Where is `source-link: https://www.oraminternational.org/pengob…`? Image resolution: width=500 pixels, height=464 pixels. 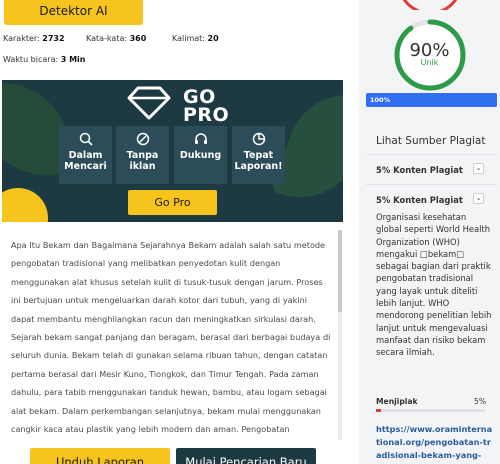
source-link: https://www.oraminternational.org/pengob… is located at coordinates (436, 442).